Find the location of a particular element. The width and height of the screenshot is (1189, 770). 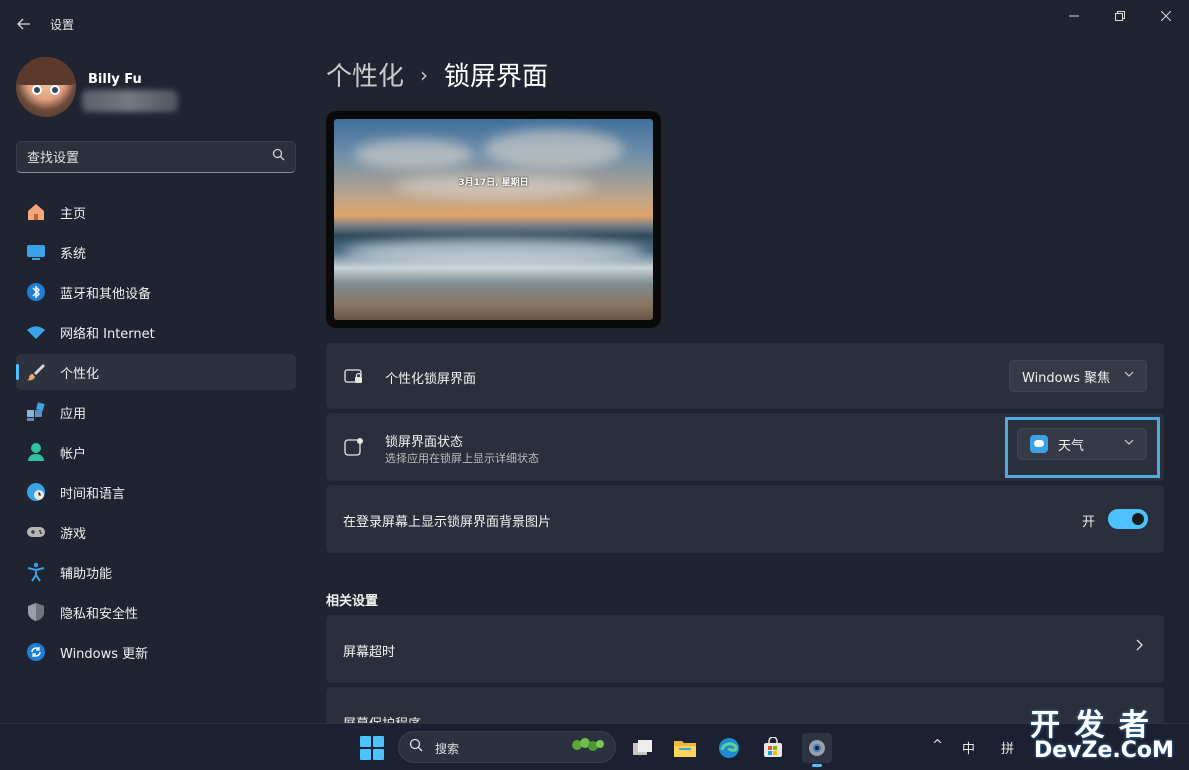

monitor-icon is located at coordinates (36, 252).